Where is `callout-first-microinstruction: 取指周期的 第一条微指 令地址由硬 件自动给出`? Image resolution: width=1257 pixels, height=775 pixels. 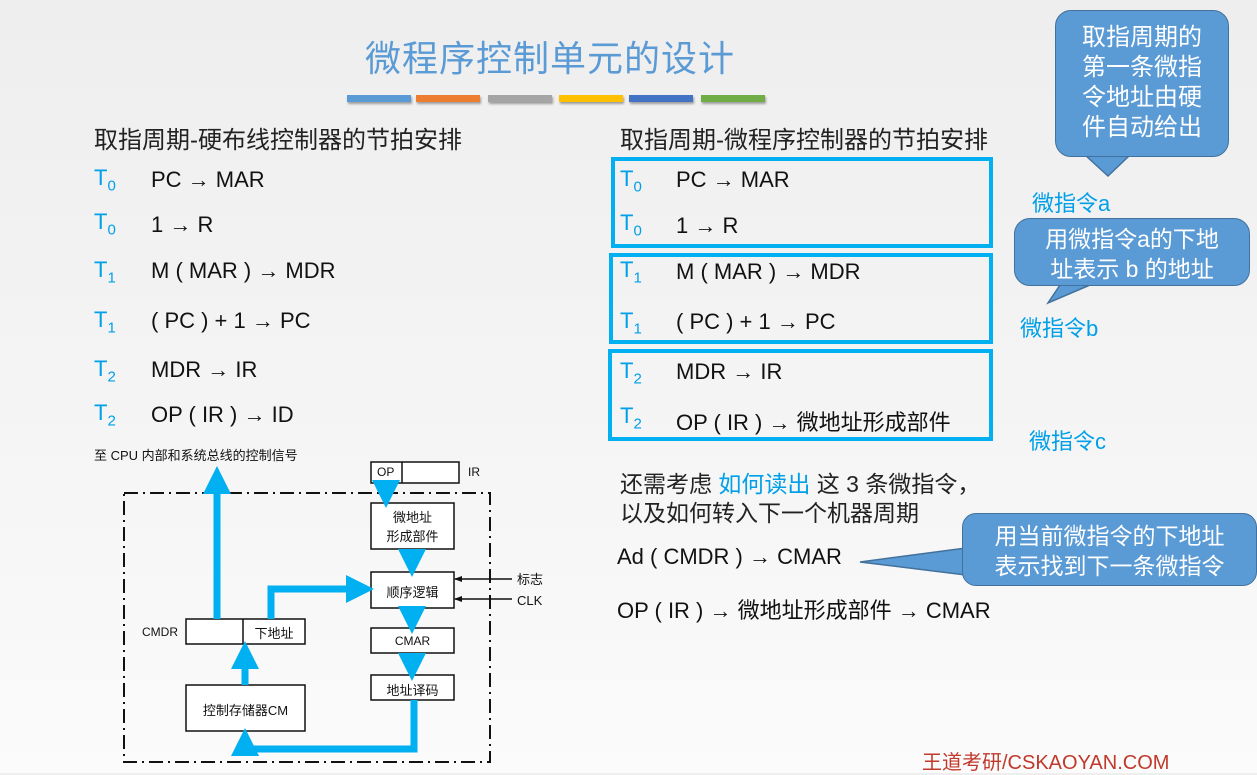 callout-first-microinstruction: 取指周期的 第一条微指 令地址由硬 件自动给出 is located at coordinates (1142, 83).